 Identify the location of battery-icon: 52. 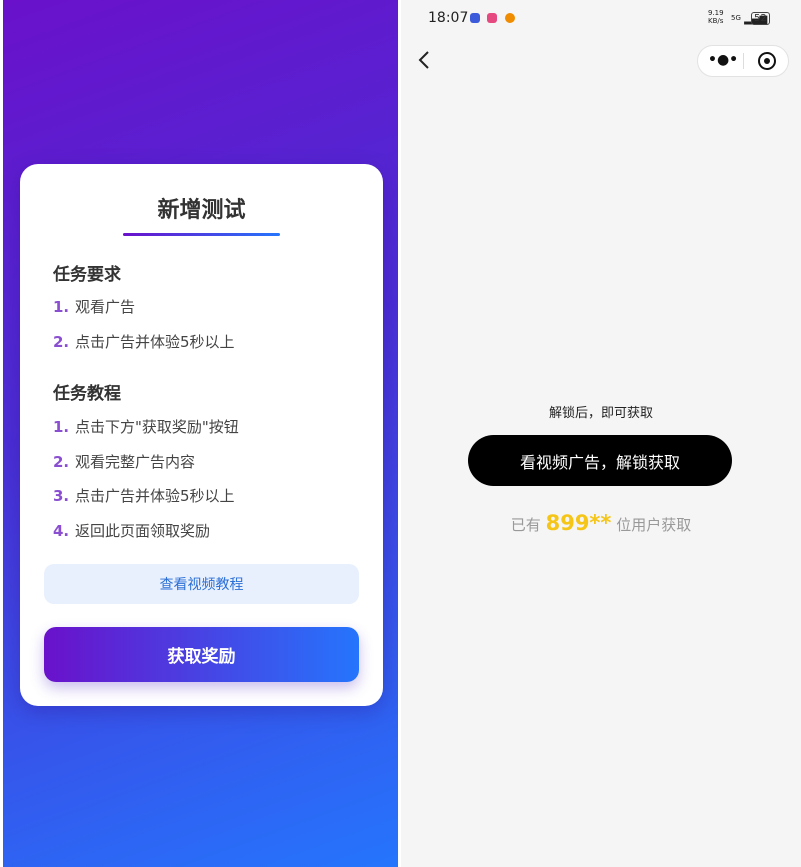
(760, 18).